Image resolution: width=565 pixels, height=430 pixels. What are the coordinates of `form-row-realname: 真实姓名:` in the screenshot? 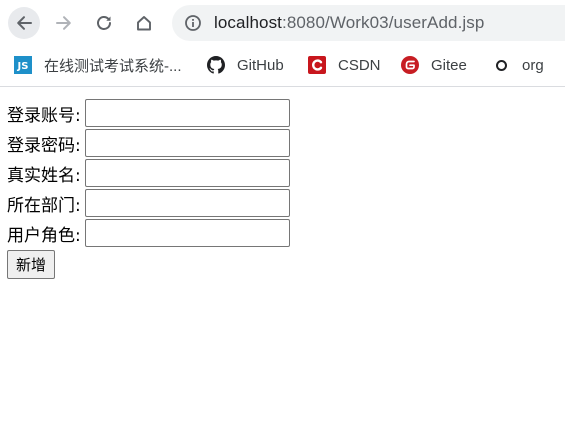 It's located at (148, 173).